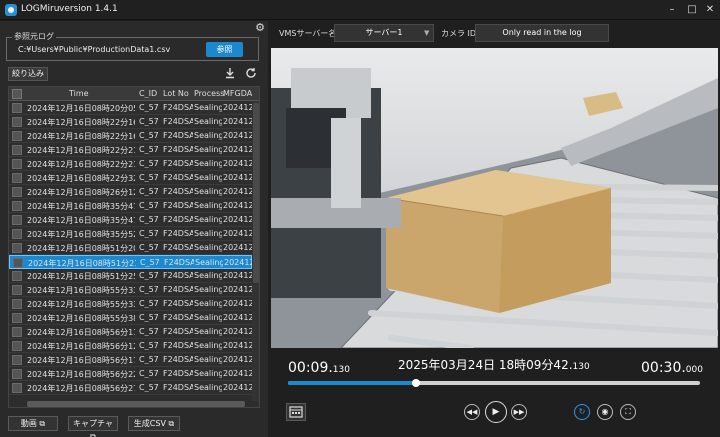  What do you see at coordinates (178, 93) in the screenshot?
I see `col-lot-no: Lot No` at bounding box center [178, 93].